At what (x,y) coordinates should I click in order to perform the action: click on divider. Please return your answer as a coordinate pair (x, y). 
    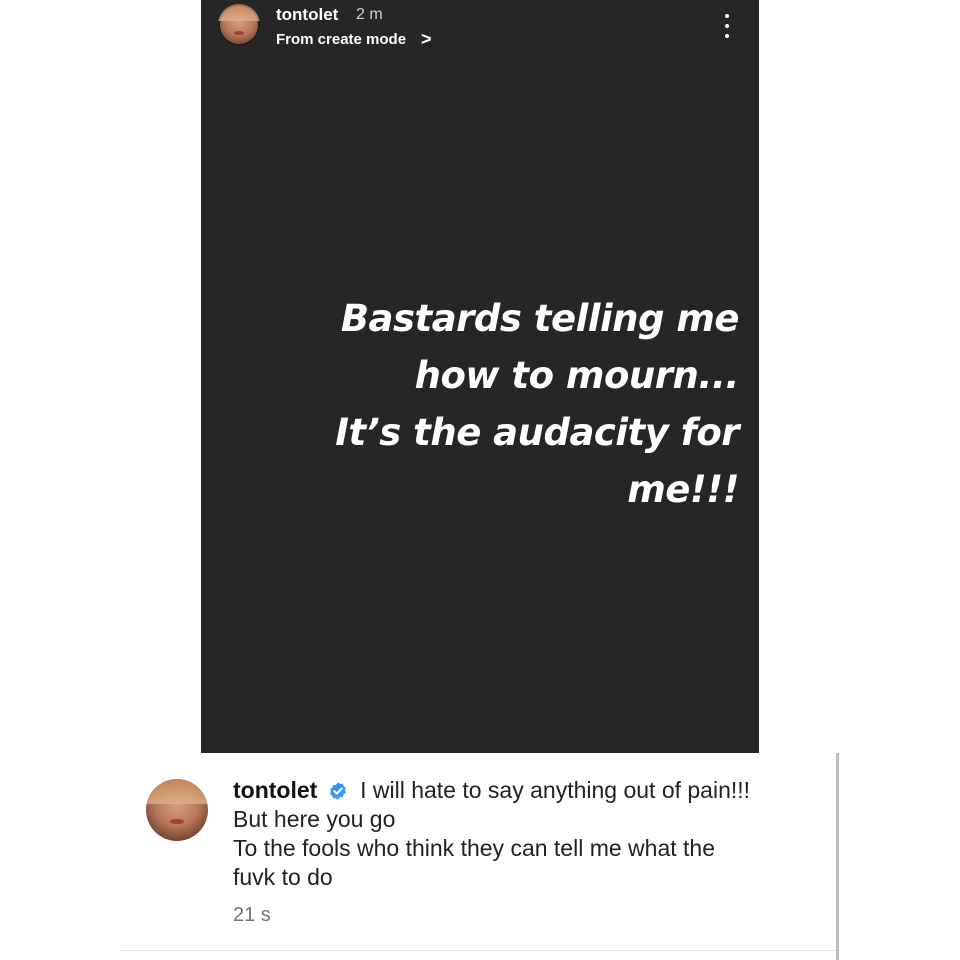
    Looking at the image, I should click on (478, 950).